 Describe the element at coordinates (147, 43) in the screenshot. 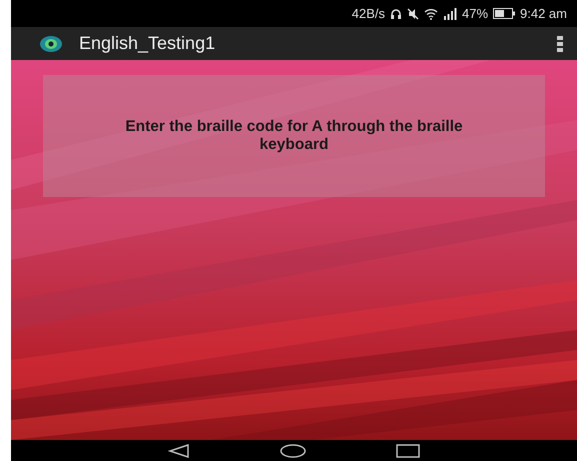

I see `app-title: English_Testing1` at that location.